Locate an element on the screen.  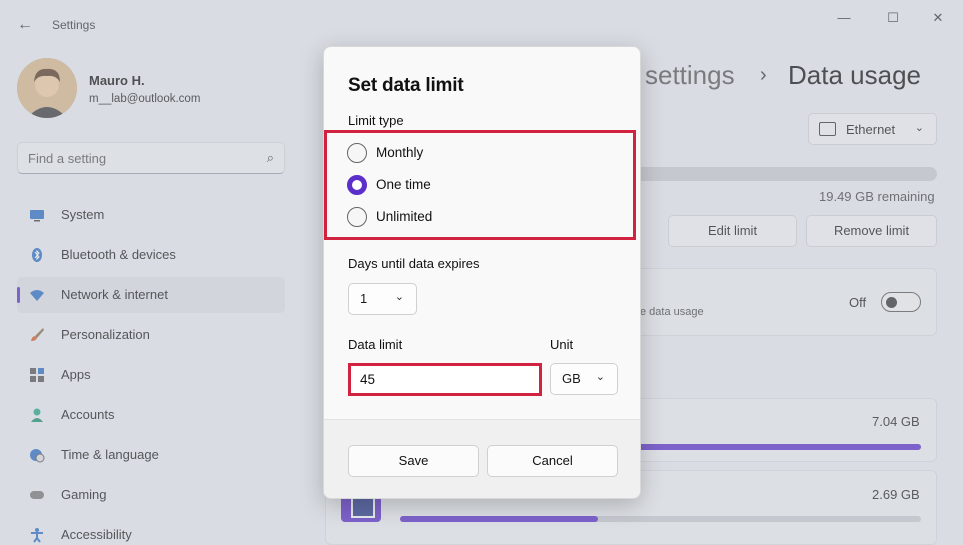
dialog-footer: Save Cancel is located at coordinates (482, 458).